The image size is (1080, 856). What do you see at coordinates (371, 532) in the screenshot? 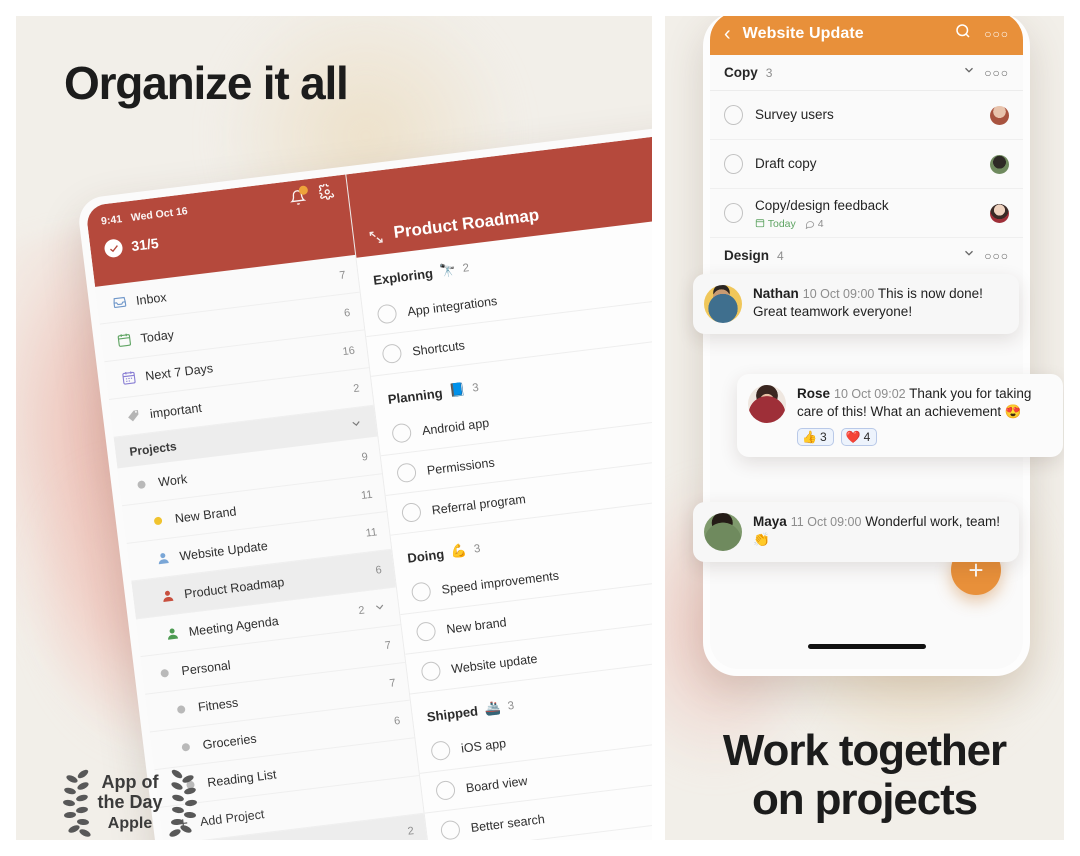
I see `sidebar-count: 11` at bounding box center [371, 532].